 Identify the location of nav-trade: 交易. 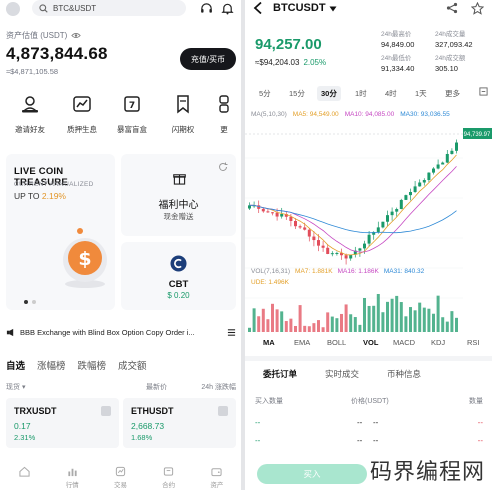
(120, 477).